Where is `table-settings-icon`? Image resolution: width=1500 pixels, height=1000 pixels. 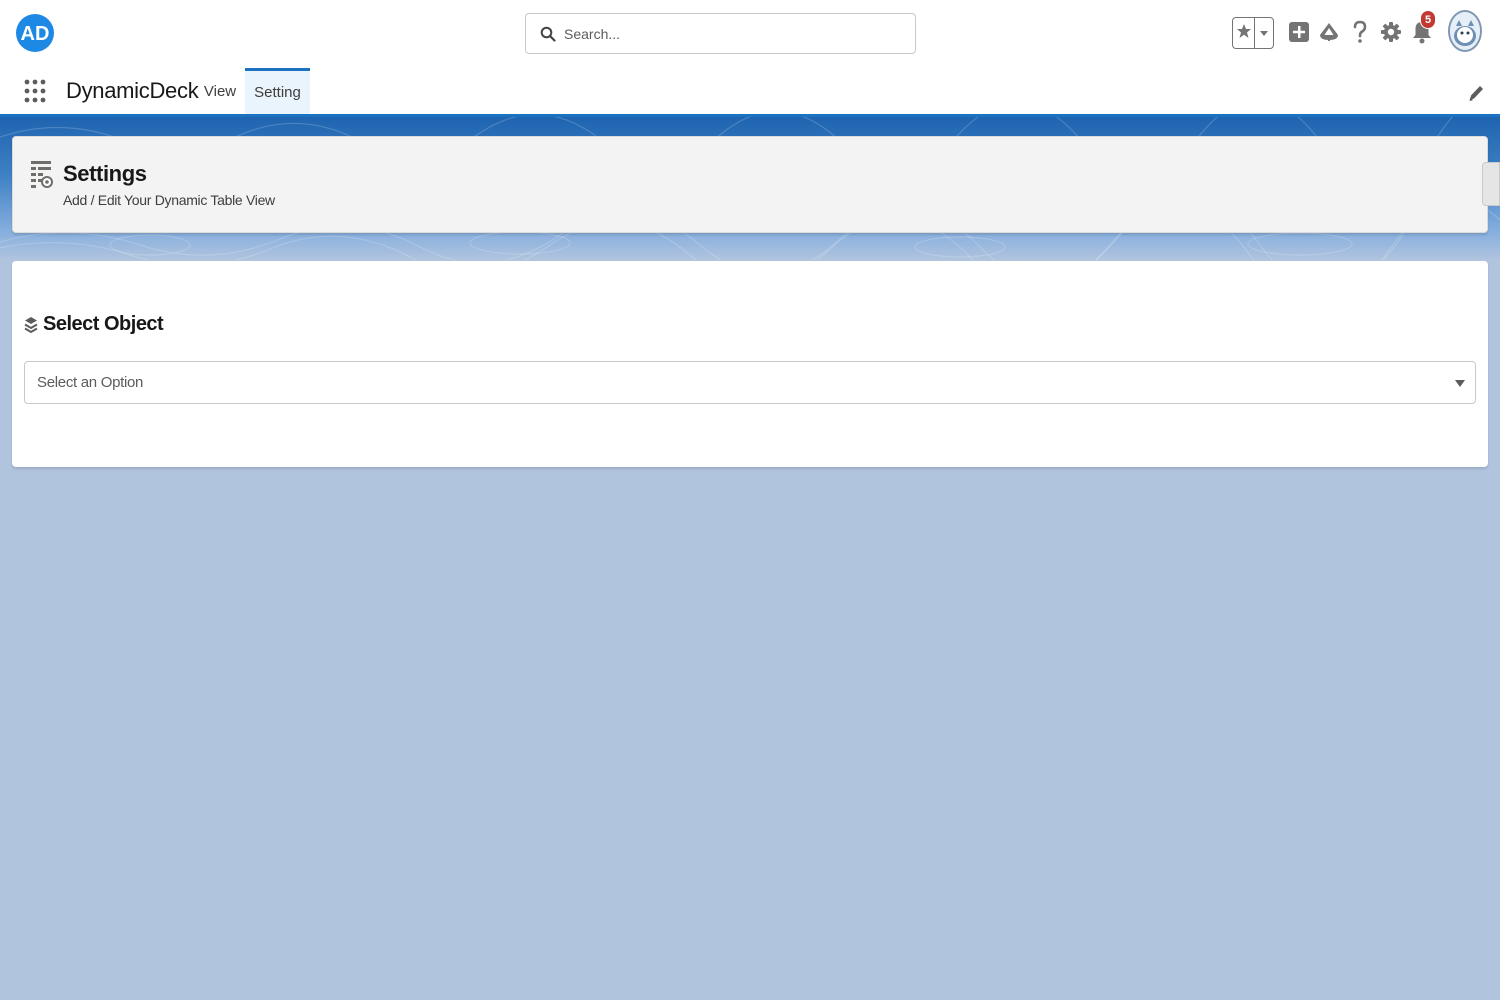 table-settings-icon is located at coordinates (41, 175).